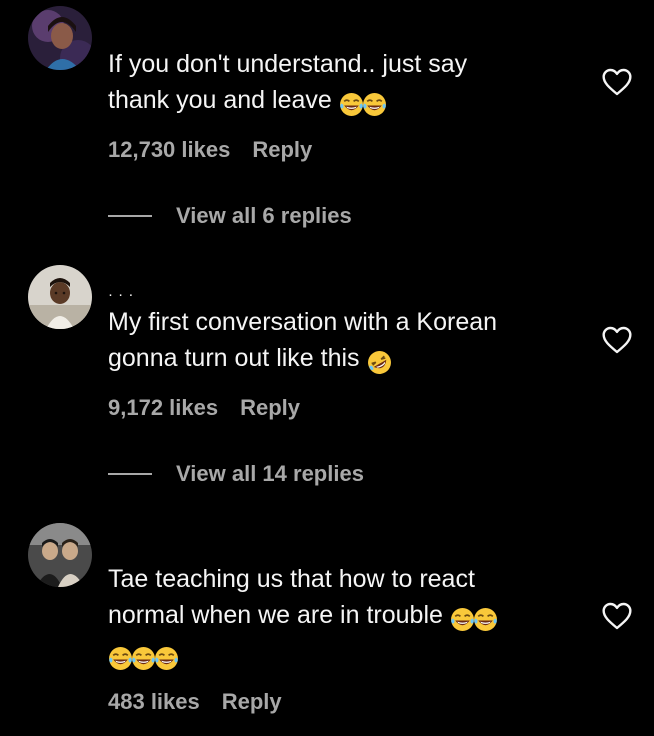  I want to click on comment-meta: 9,172 likes Reply, so click(204, 408).